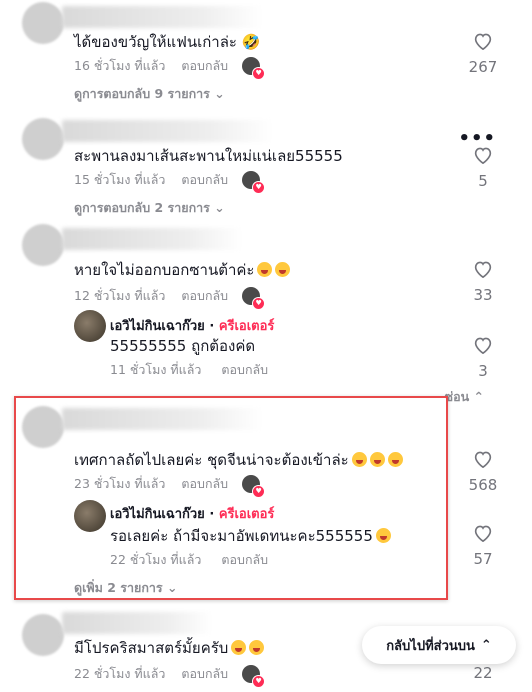 This screenshot has width=532, height=692. I want to click on comment-text: หายใจไม่ออกบอกซานต้าค่ะ, so click(182, 270).